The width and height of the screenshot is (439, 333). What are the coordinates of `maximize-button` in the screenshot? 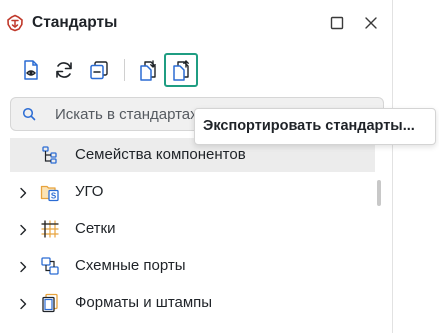 It's located at (337, 23).